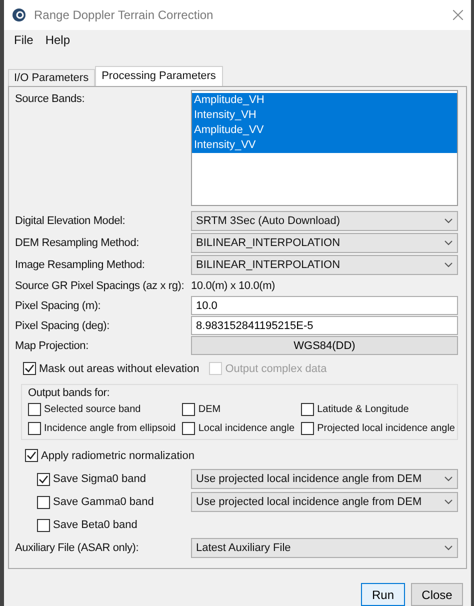  Describe the element at coordinates (70, 220) in the screenshot. I see `field-label: Digital Elevation Model:` at that location.